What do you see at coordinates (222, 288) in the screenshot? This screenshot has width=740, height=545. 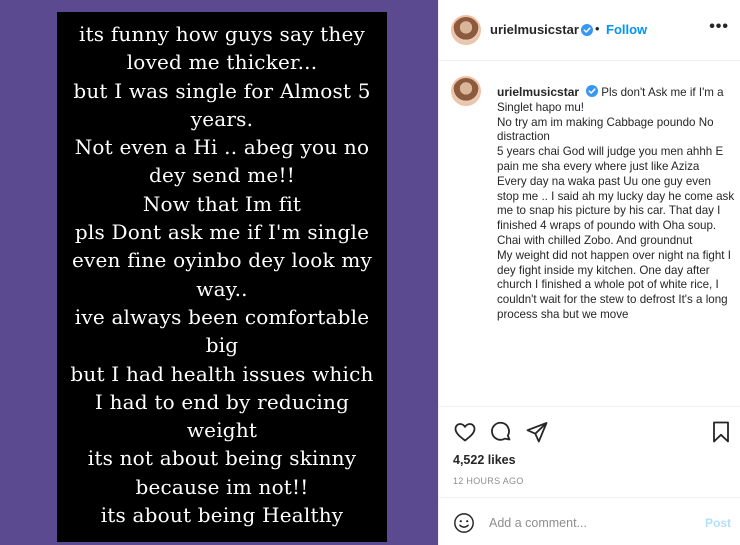 I see `story-line: way..` at bounding box center [222, 288].